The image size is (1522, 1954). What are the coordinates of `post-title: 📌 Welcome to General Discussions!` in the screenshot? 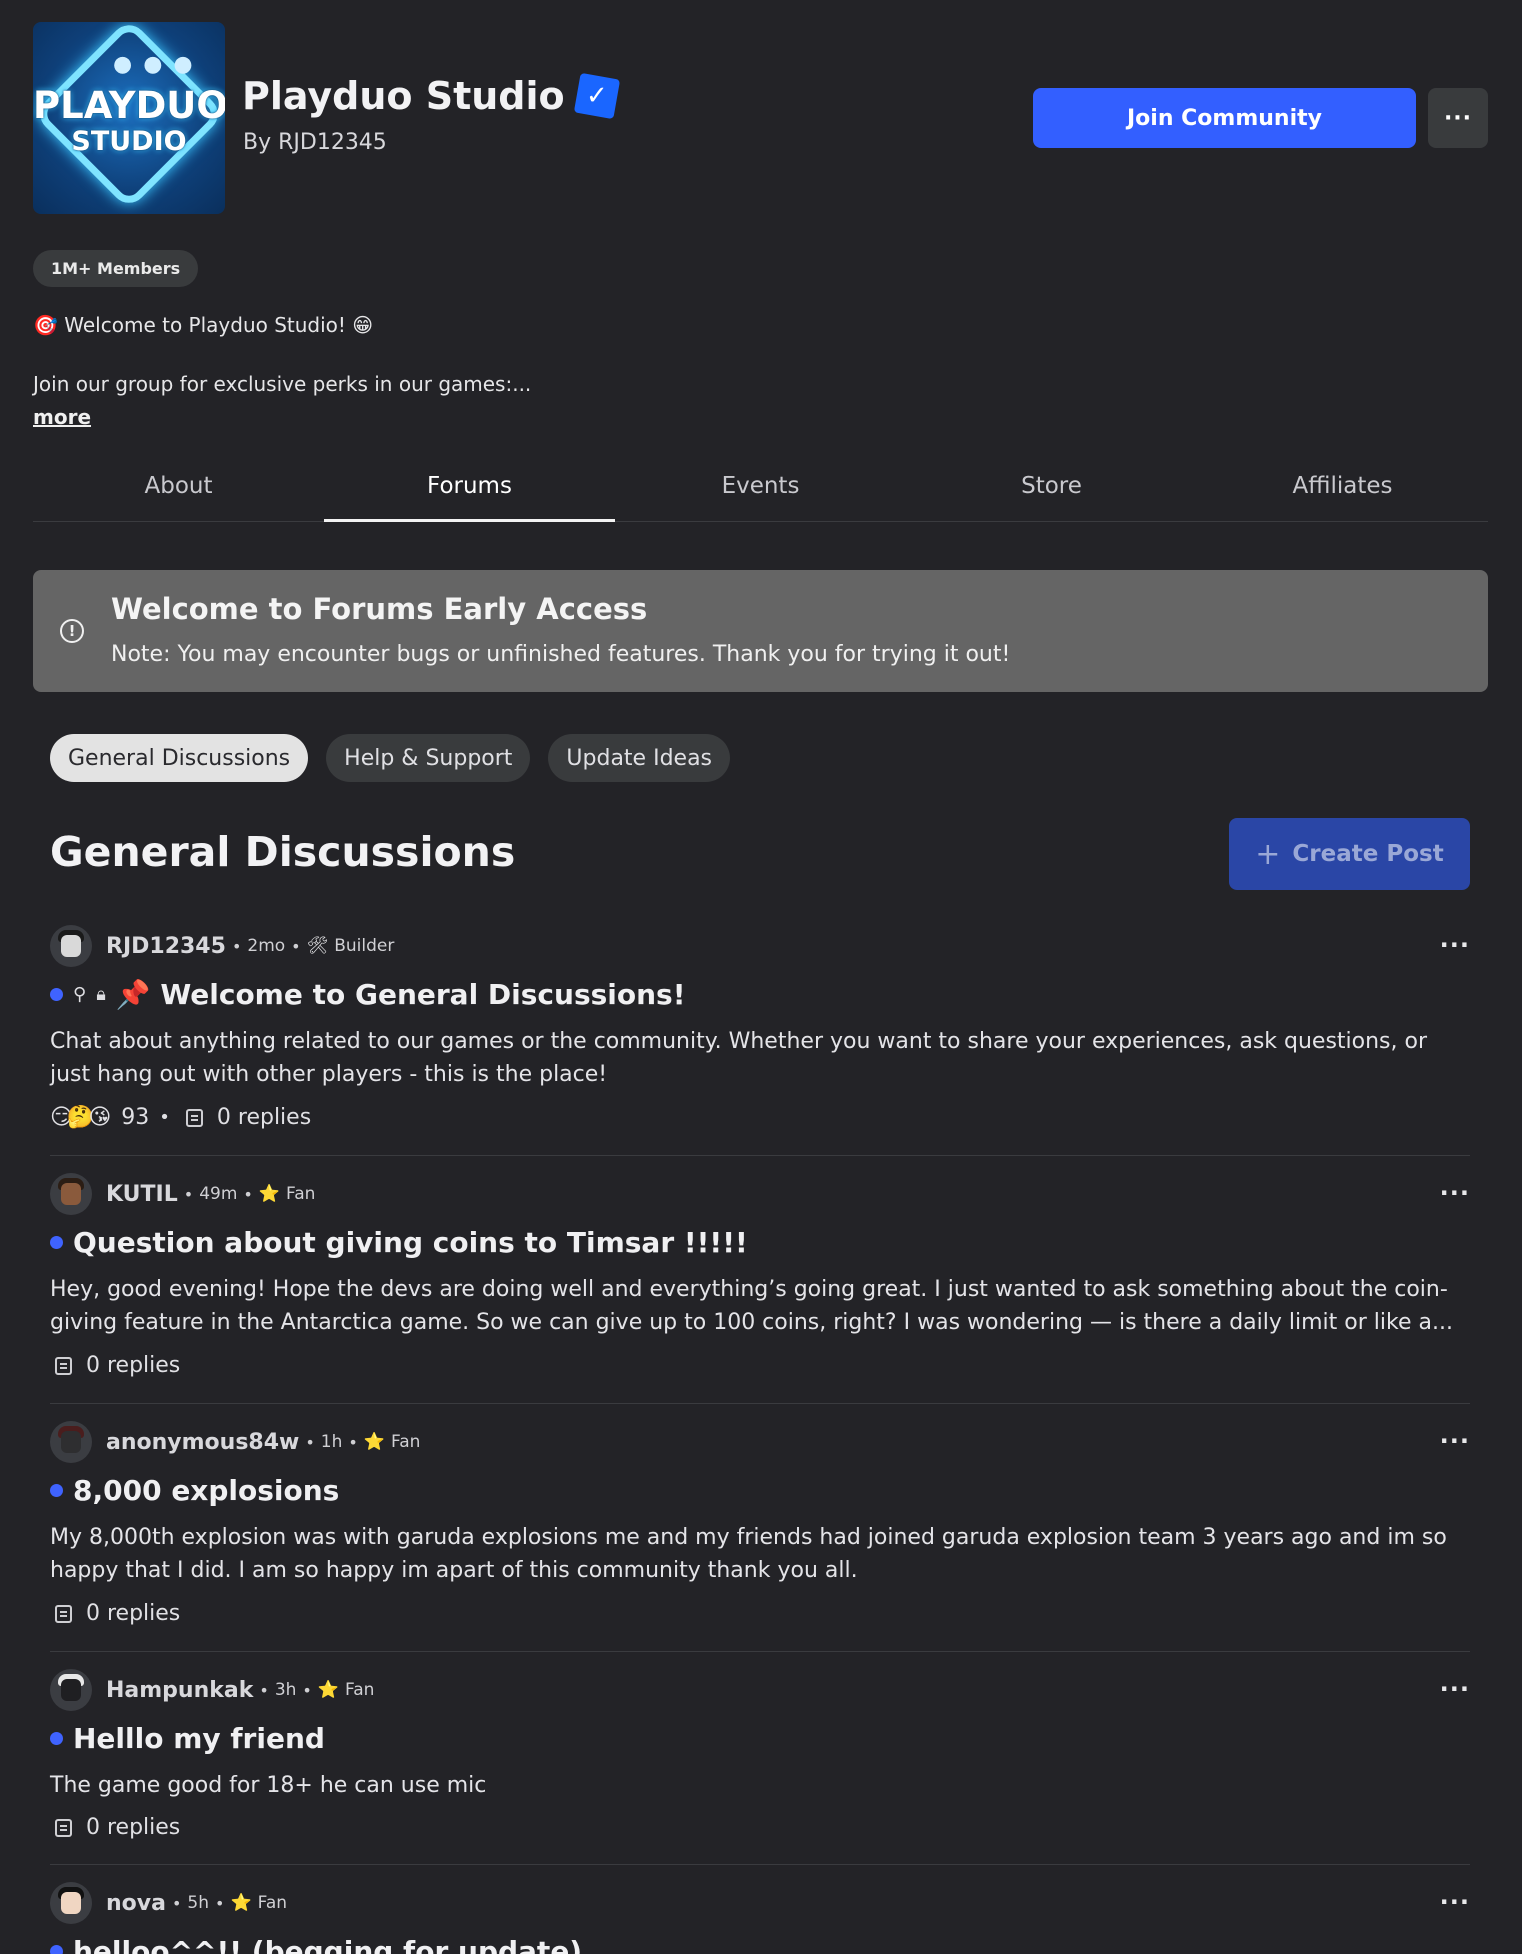 It's located at (401, 994).